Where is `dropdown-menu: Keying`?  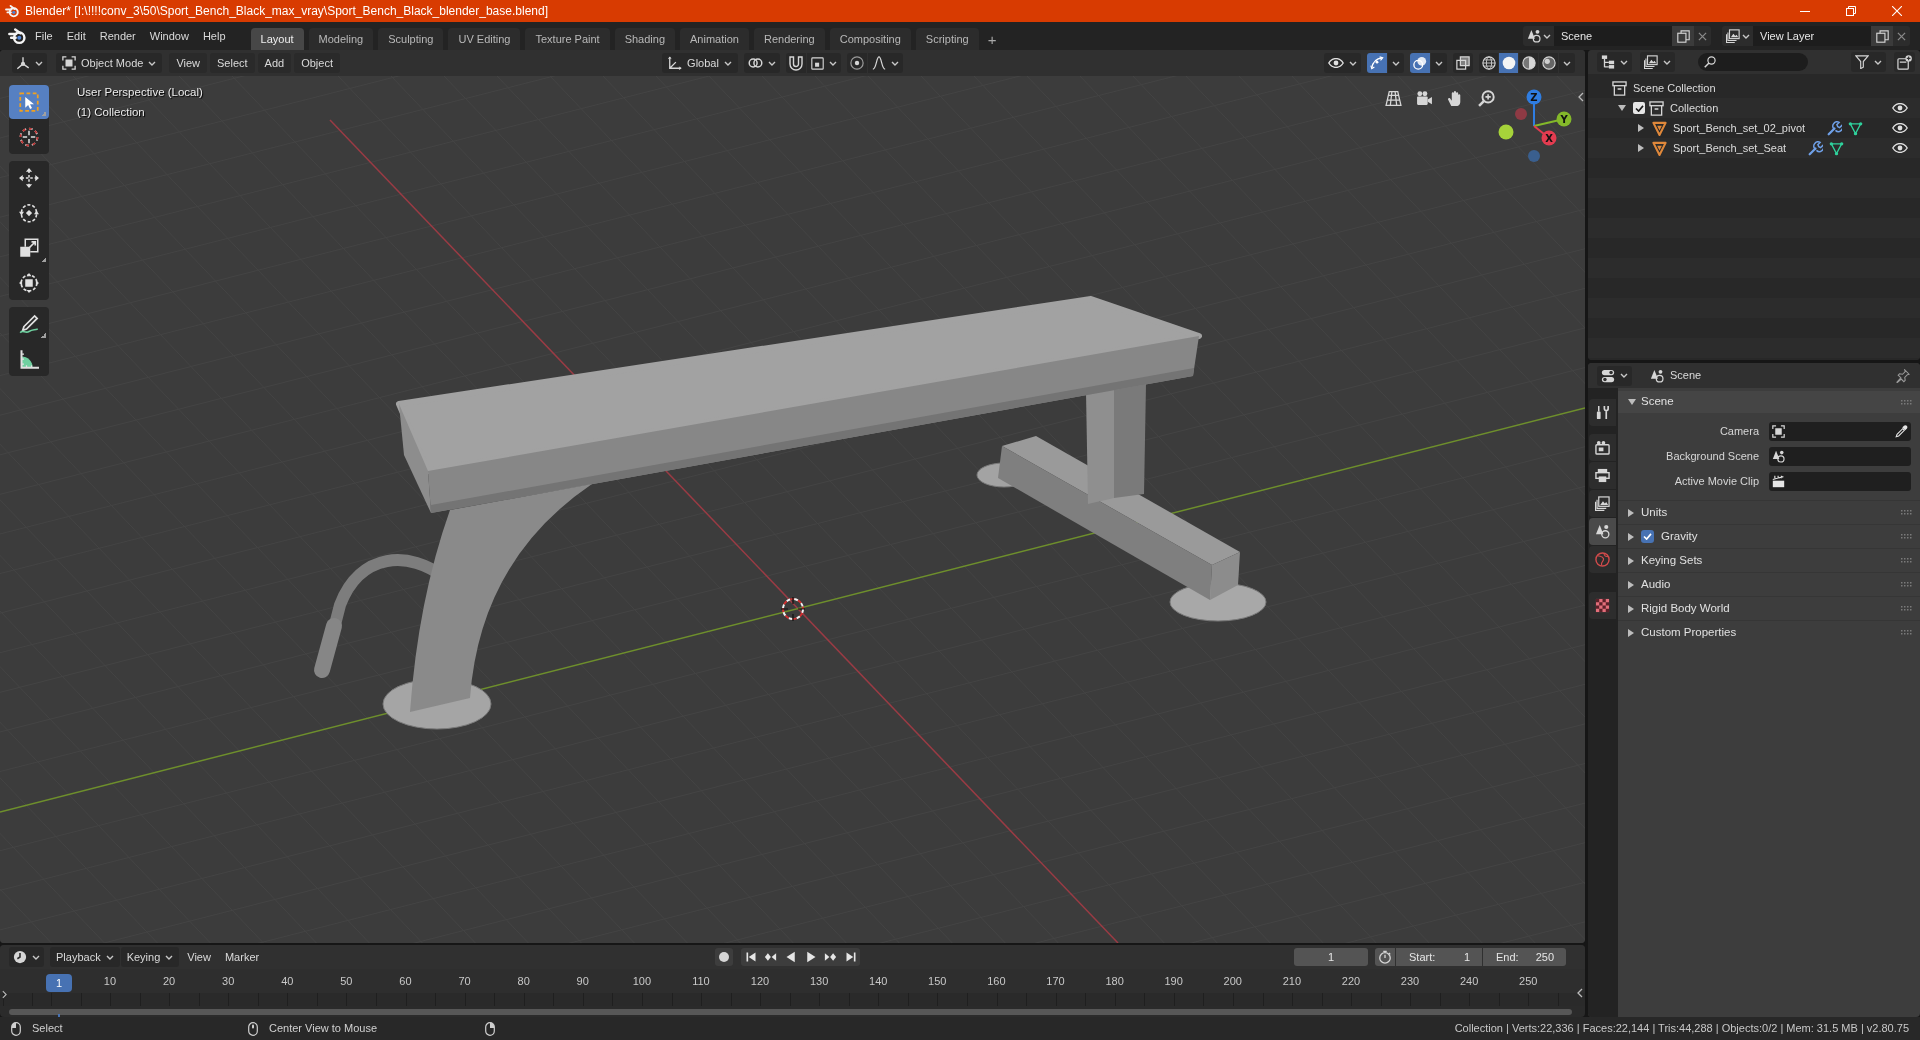
dropdown-menu: Keying is located at coordinates (150, 957).